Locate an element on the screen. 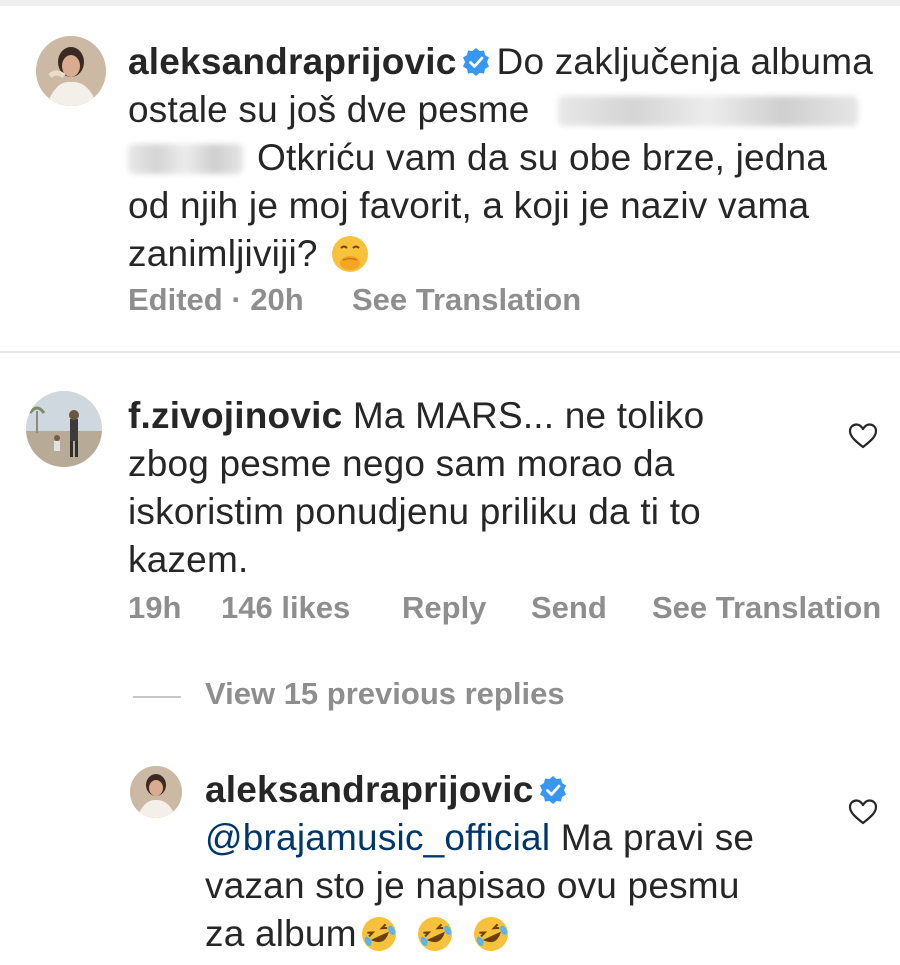  reply-button: Reply is located at coordinates (444, 608).